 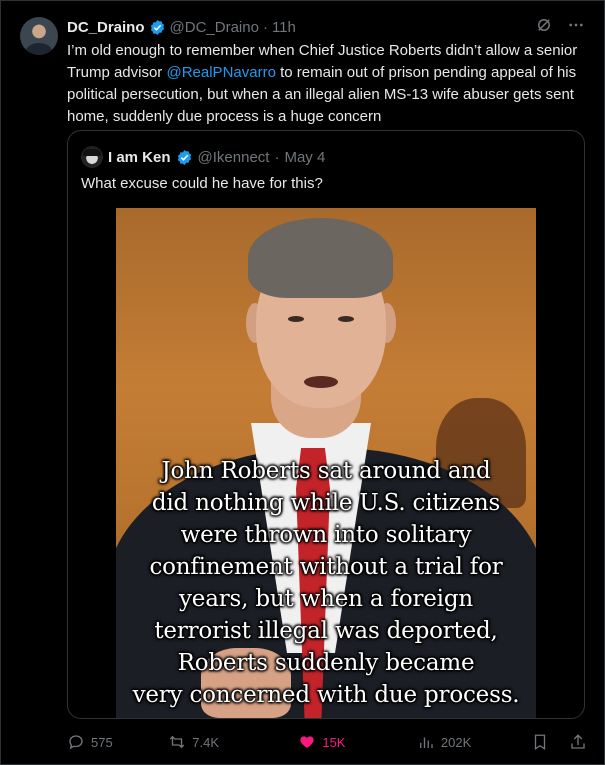 I want to click on caption-line: John Roberts sat around and, so click(x=326, y=471).